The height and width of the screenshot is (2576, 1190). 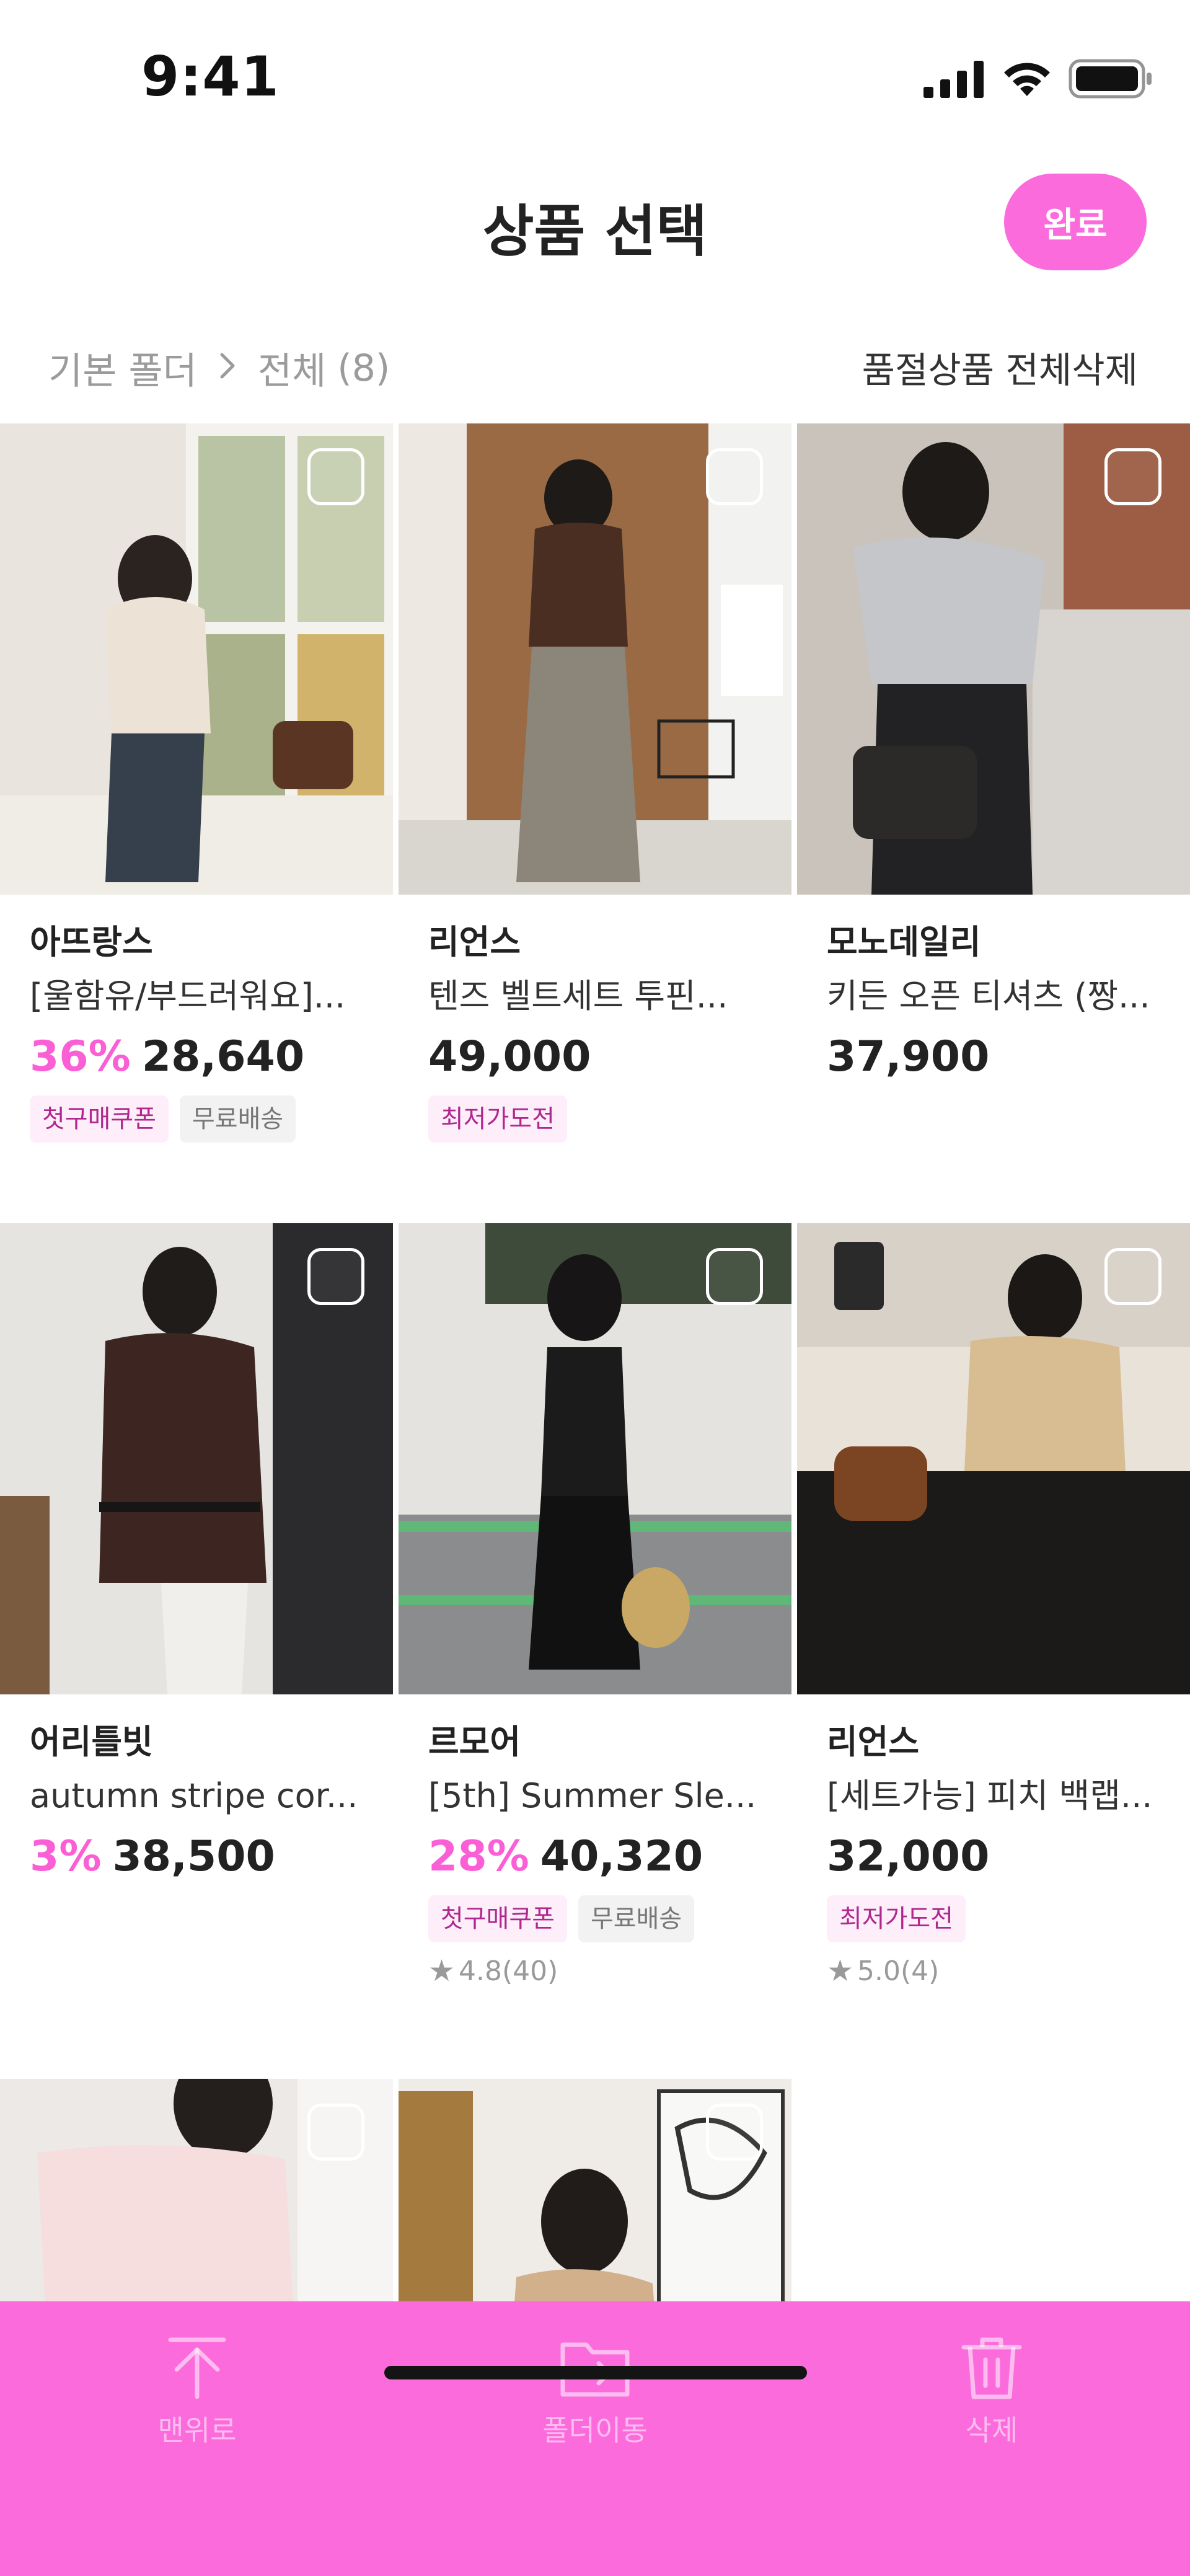 What do you see at coordinates (991, 2430) in the screenshot?
I see `delete-label: 삭제` at bounding box center [991, 2430].